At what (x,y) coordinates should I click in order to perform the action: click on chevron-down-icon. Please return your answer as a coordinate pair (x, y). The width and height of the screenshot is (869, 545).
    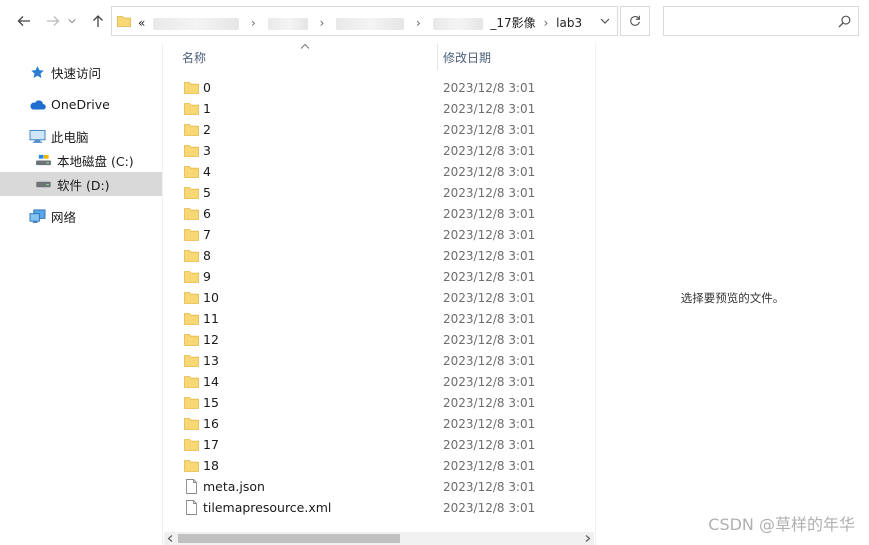
    Looking at the image, I should click on (605, 21).